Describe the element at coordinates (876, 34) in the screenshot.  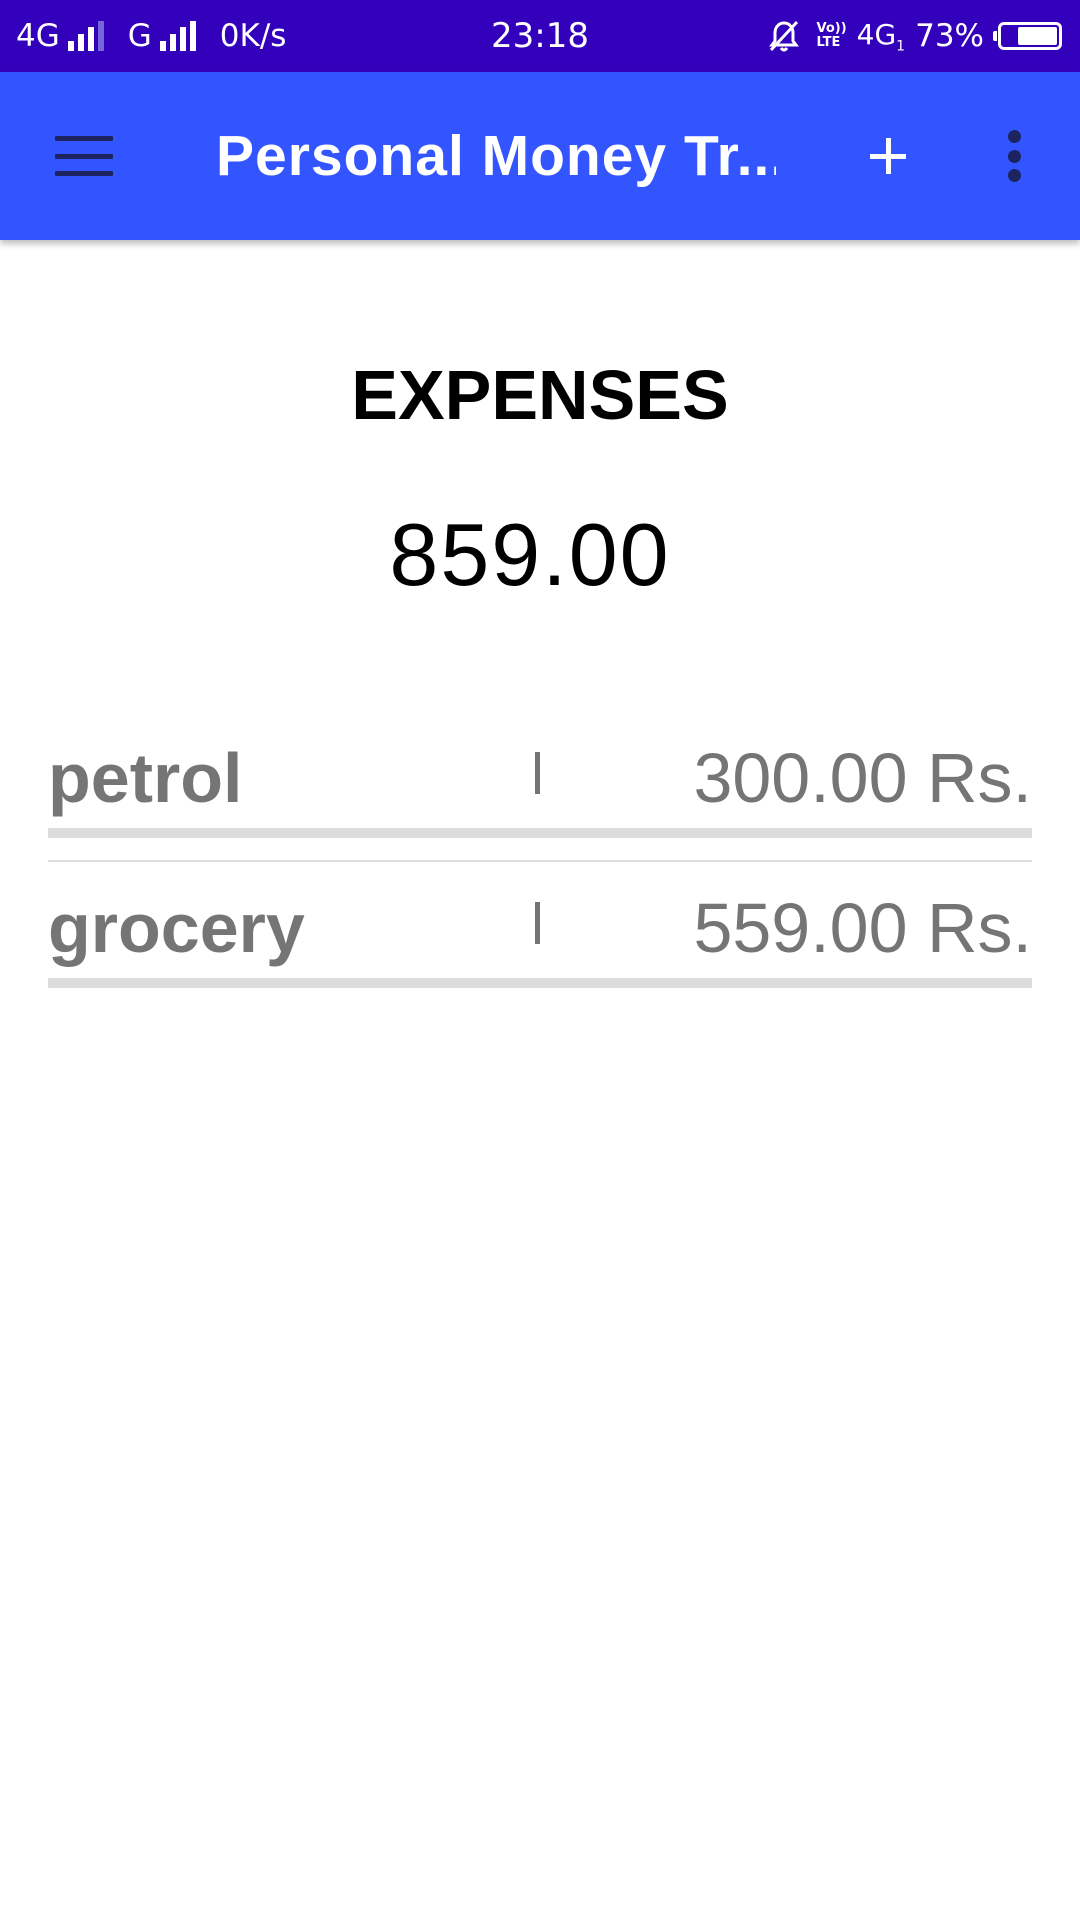
I see `network-4g-label: 4G` at that location.